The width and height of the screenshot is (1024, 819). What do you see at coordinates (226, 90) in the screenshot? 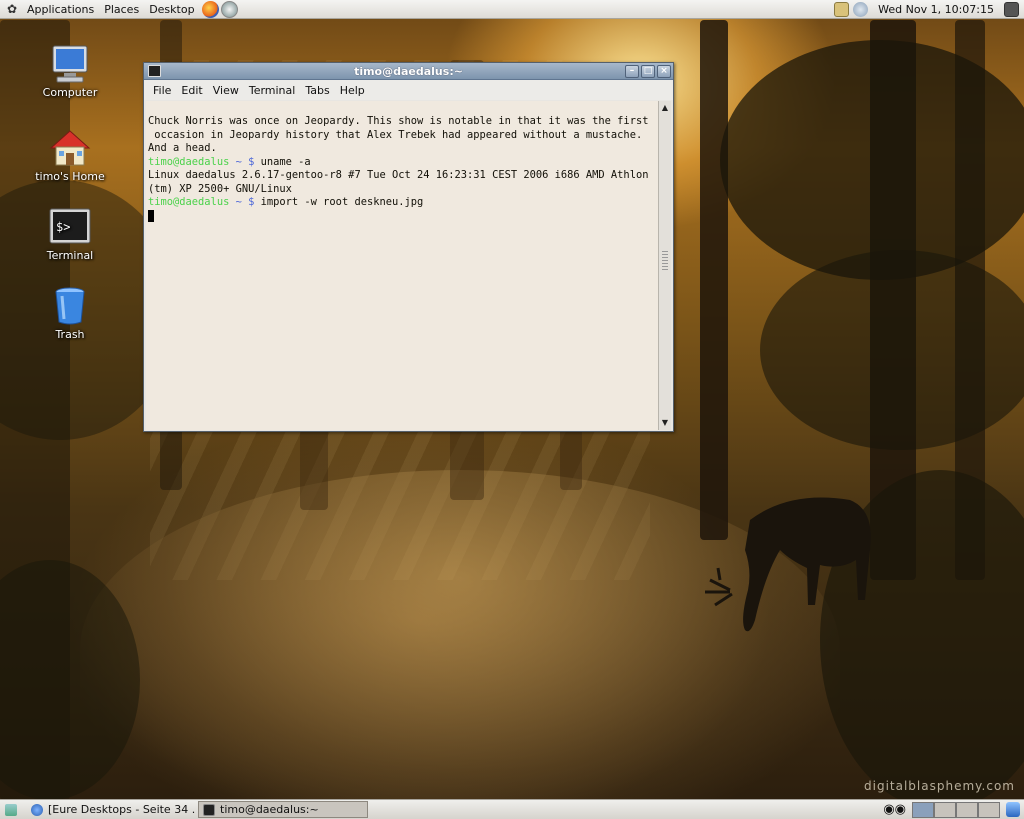
I see `menu-view: View` at bounding box center [226, 90].